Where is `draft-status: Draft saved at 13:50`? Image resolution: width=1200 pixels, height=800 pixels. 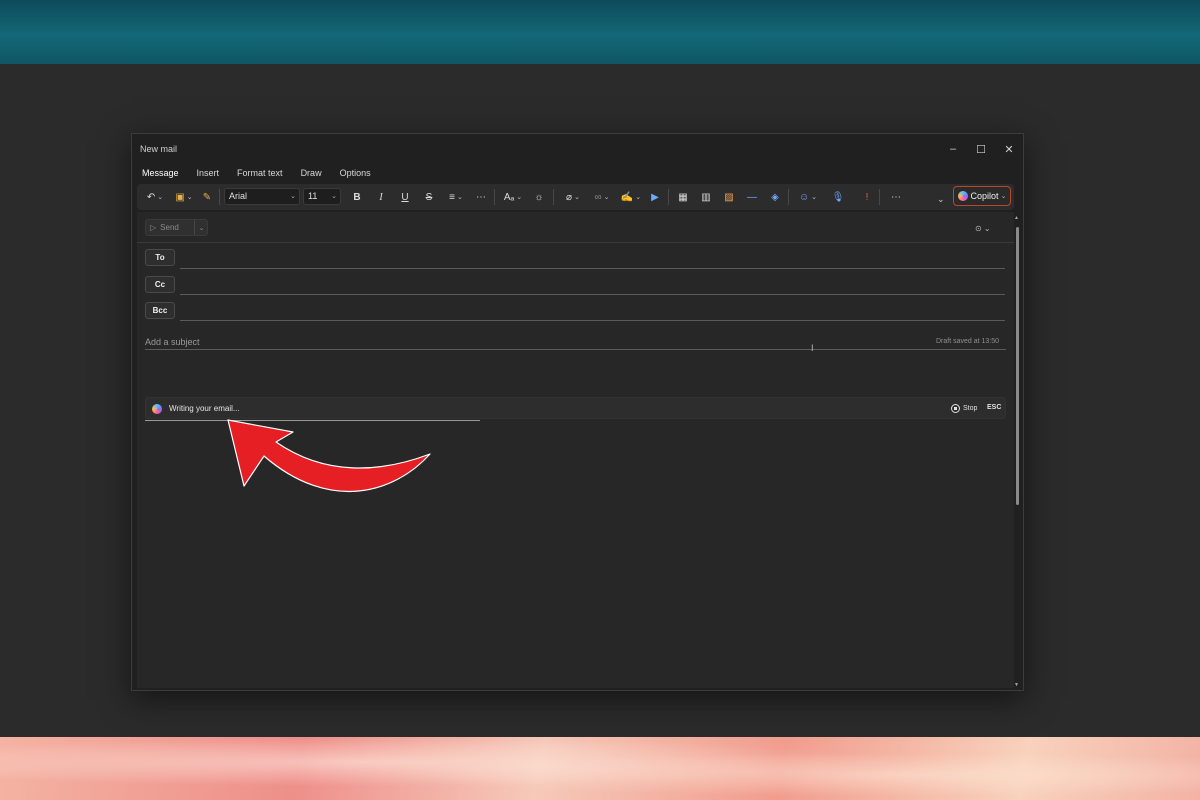
draft-status: Draft saved at 13:50 is located at coordinates (968, 341).